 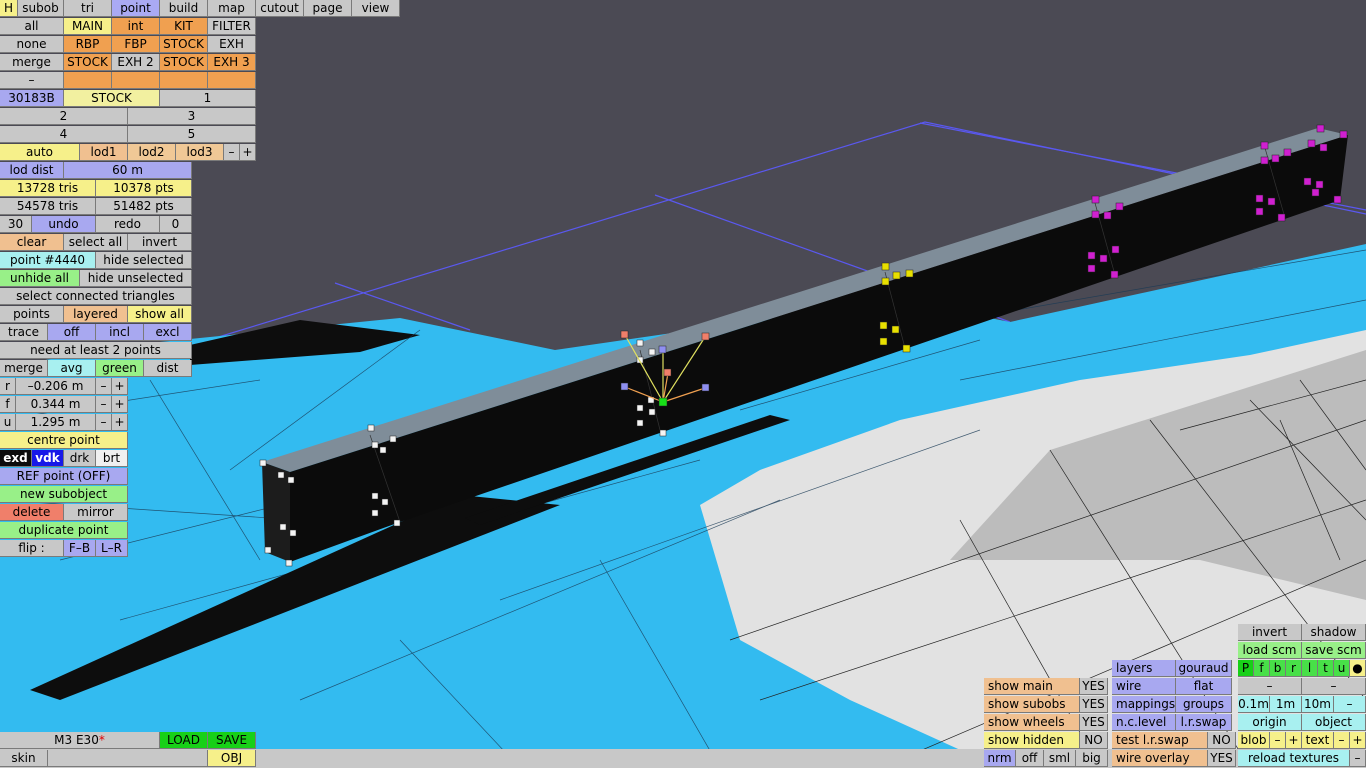 I want to click on merge-dist-button: dist, so click(x=168, y=368).